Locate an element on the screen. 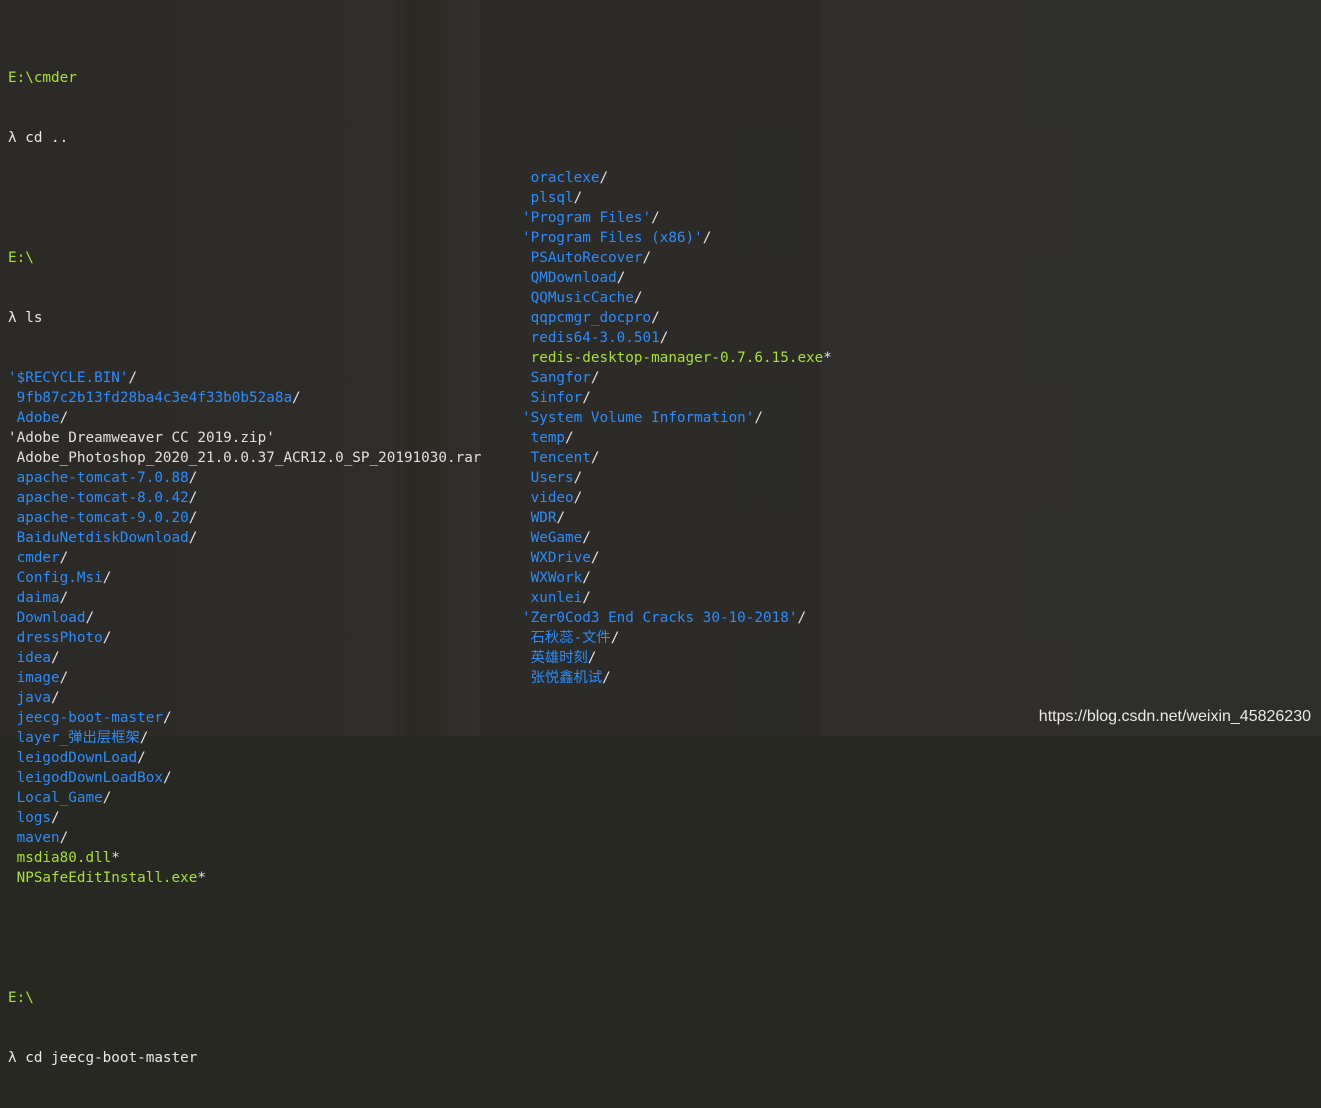 The width and height of the screenshot is (1321, 1108). listing-entry: 'System Volume Information'/ is located at coordinates (677, 418).